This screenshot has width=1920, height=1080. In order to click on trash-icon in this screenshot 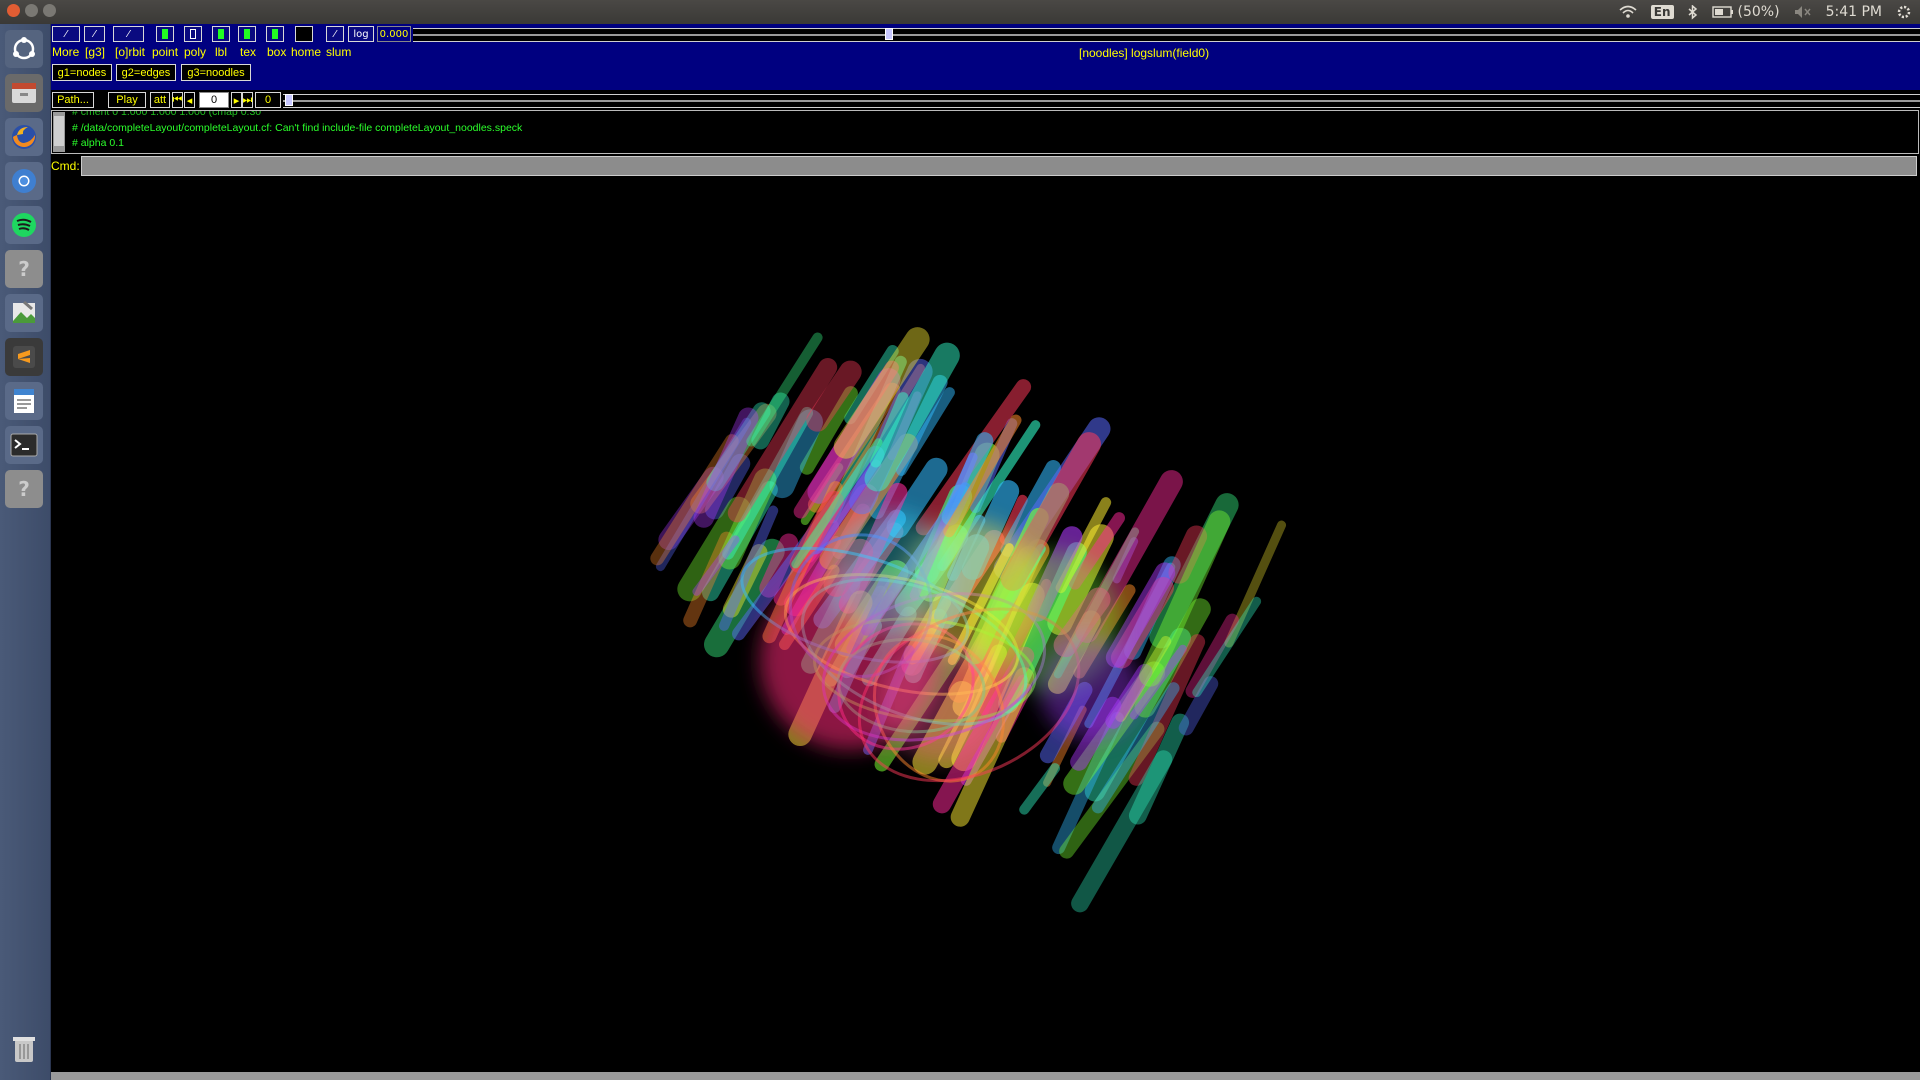, I will do `click(24, 1049)`.